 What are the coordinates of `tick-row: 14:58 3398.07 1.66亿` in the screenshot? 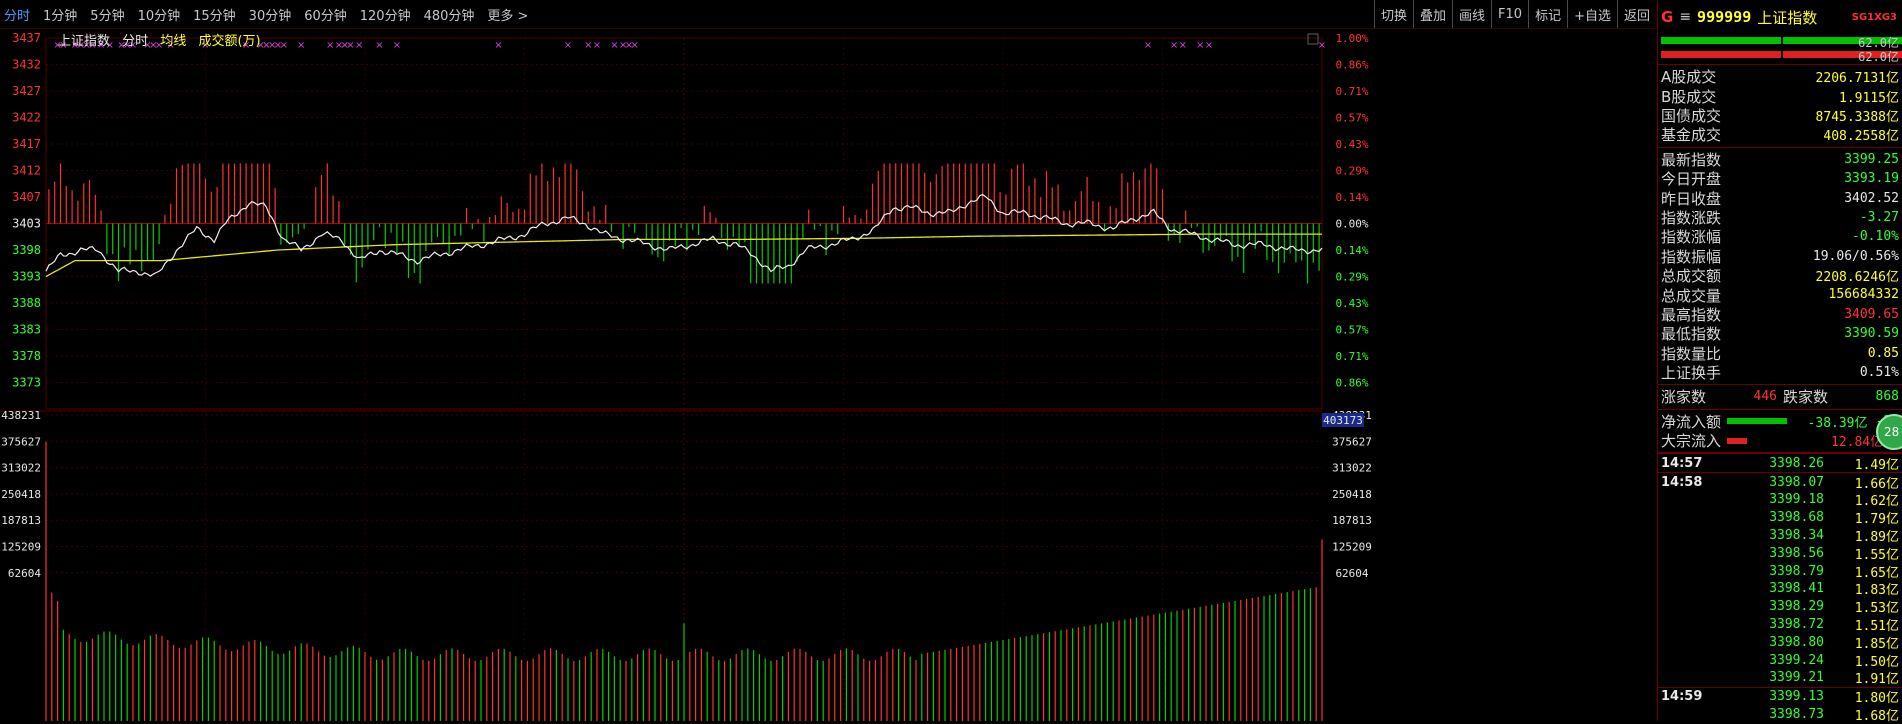 It's located at (1780, 482).